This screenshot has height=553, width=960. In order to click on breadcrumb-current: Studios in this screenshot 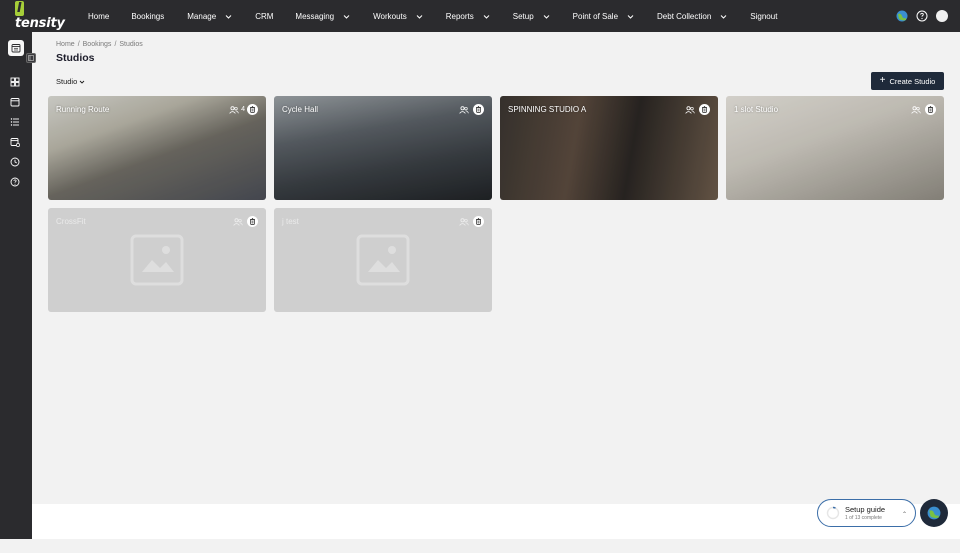, I will do `click(131, 44)`.